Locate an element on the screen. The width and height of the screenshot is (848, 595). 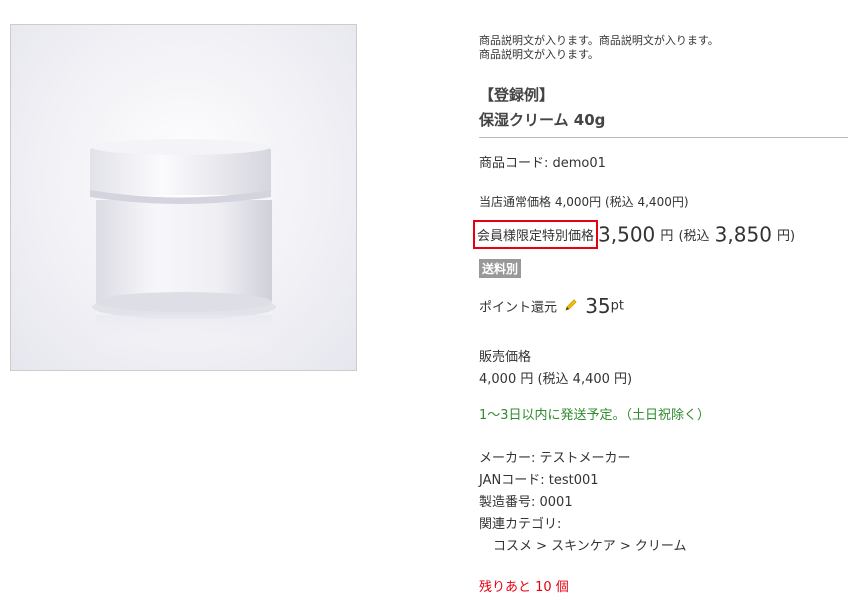
description-line: 商品説明文が入ります。商品説明文が入ります。 is located at coordinates (599, 40).